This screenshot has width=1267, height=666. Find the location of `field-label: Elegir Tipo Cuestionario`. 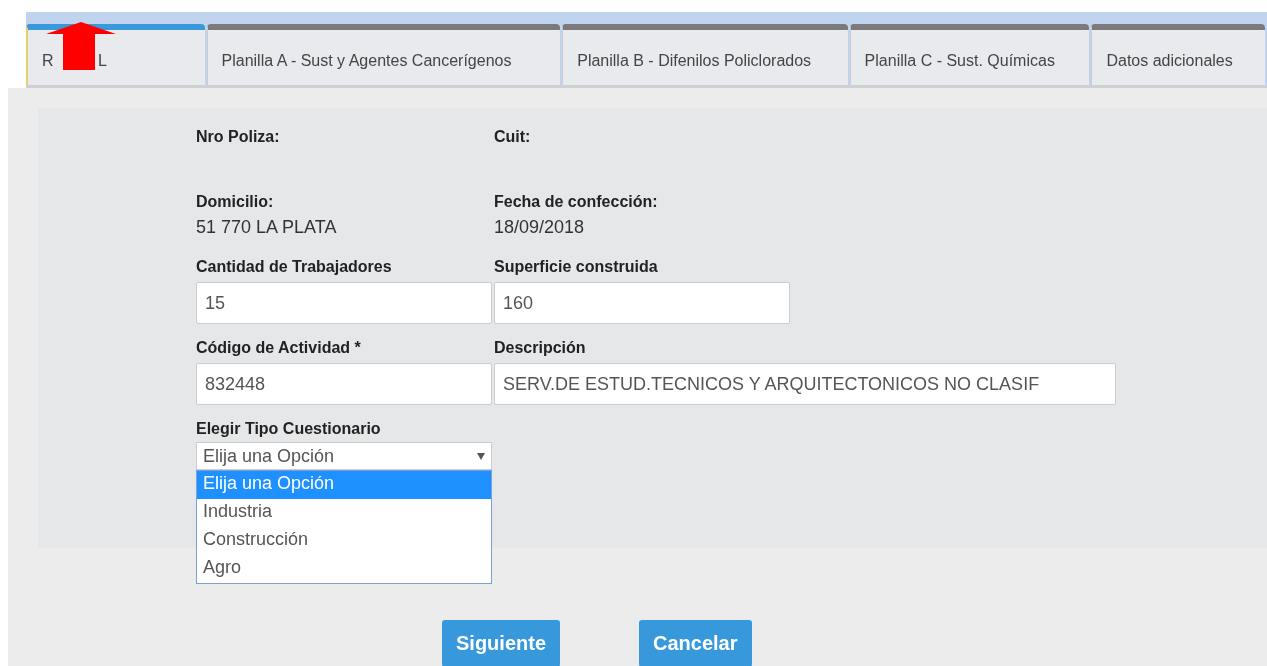

field-label: Elegir Tipo Cuestionario is located at coordinates (289, 429).